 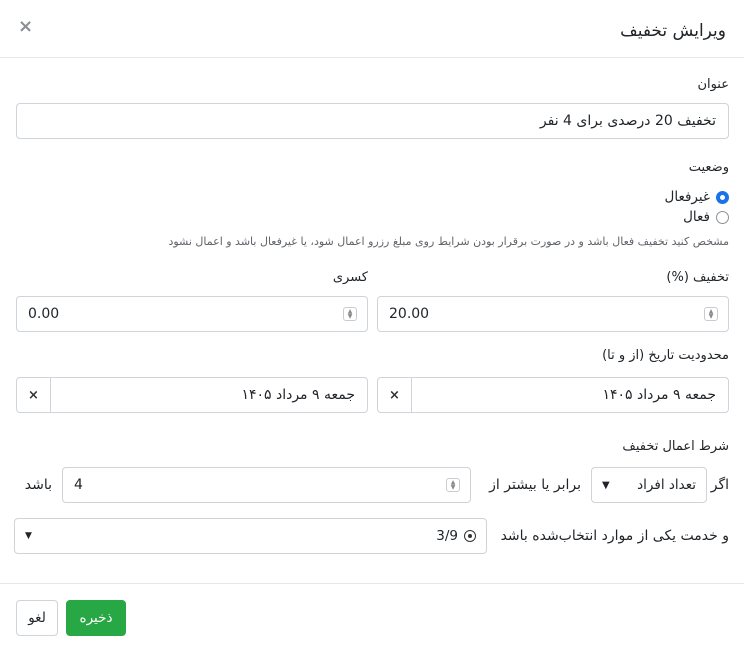 I want to click on date-from-value: جمعه ۹ مرداد ۱۴۰۵, so click(x=570, y=395).